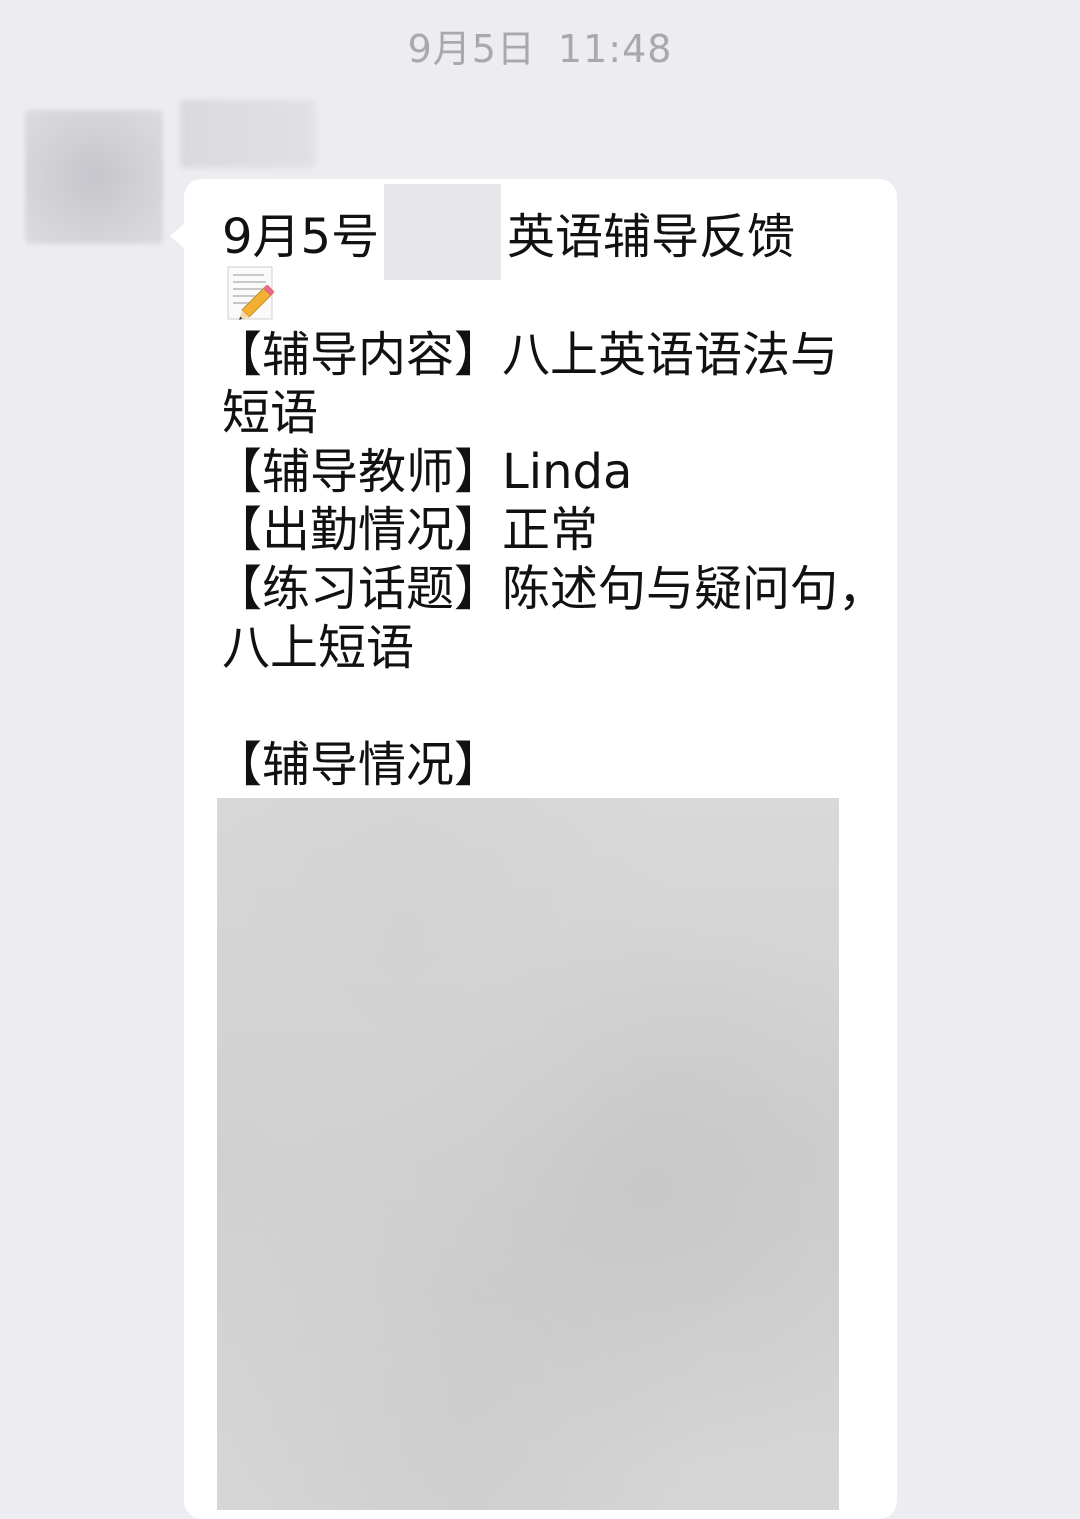 The width and height of the screenshot is (1080, 1519). Describe the element at coordinates (540, 45) in the screenshot. I see `timestamp: 9月5日 11:48` at that location.